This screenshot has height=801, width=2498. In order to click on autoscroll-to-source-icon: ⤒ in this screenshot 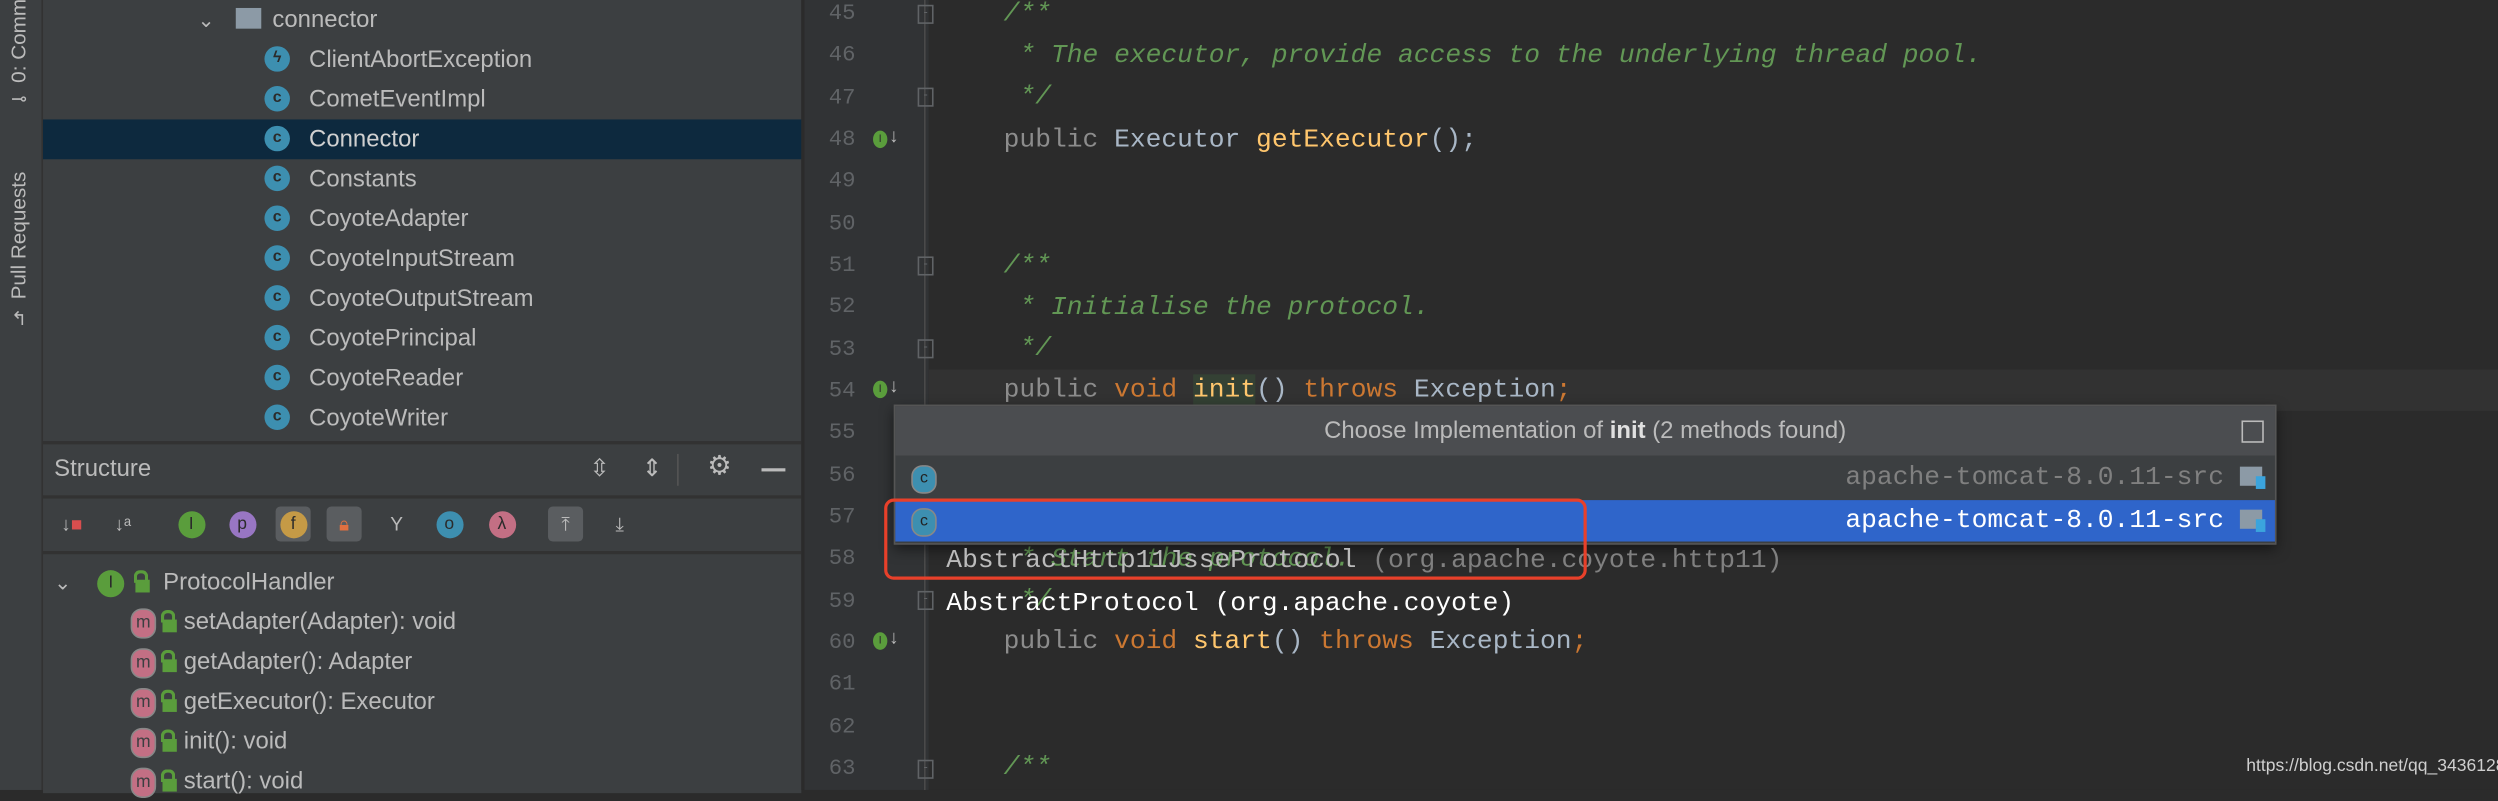, I will do `click(566, 524)`.